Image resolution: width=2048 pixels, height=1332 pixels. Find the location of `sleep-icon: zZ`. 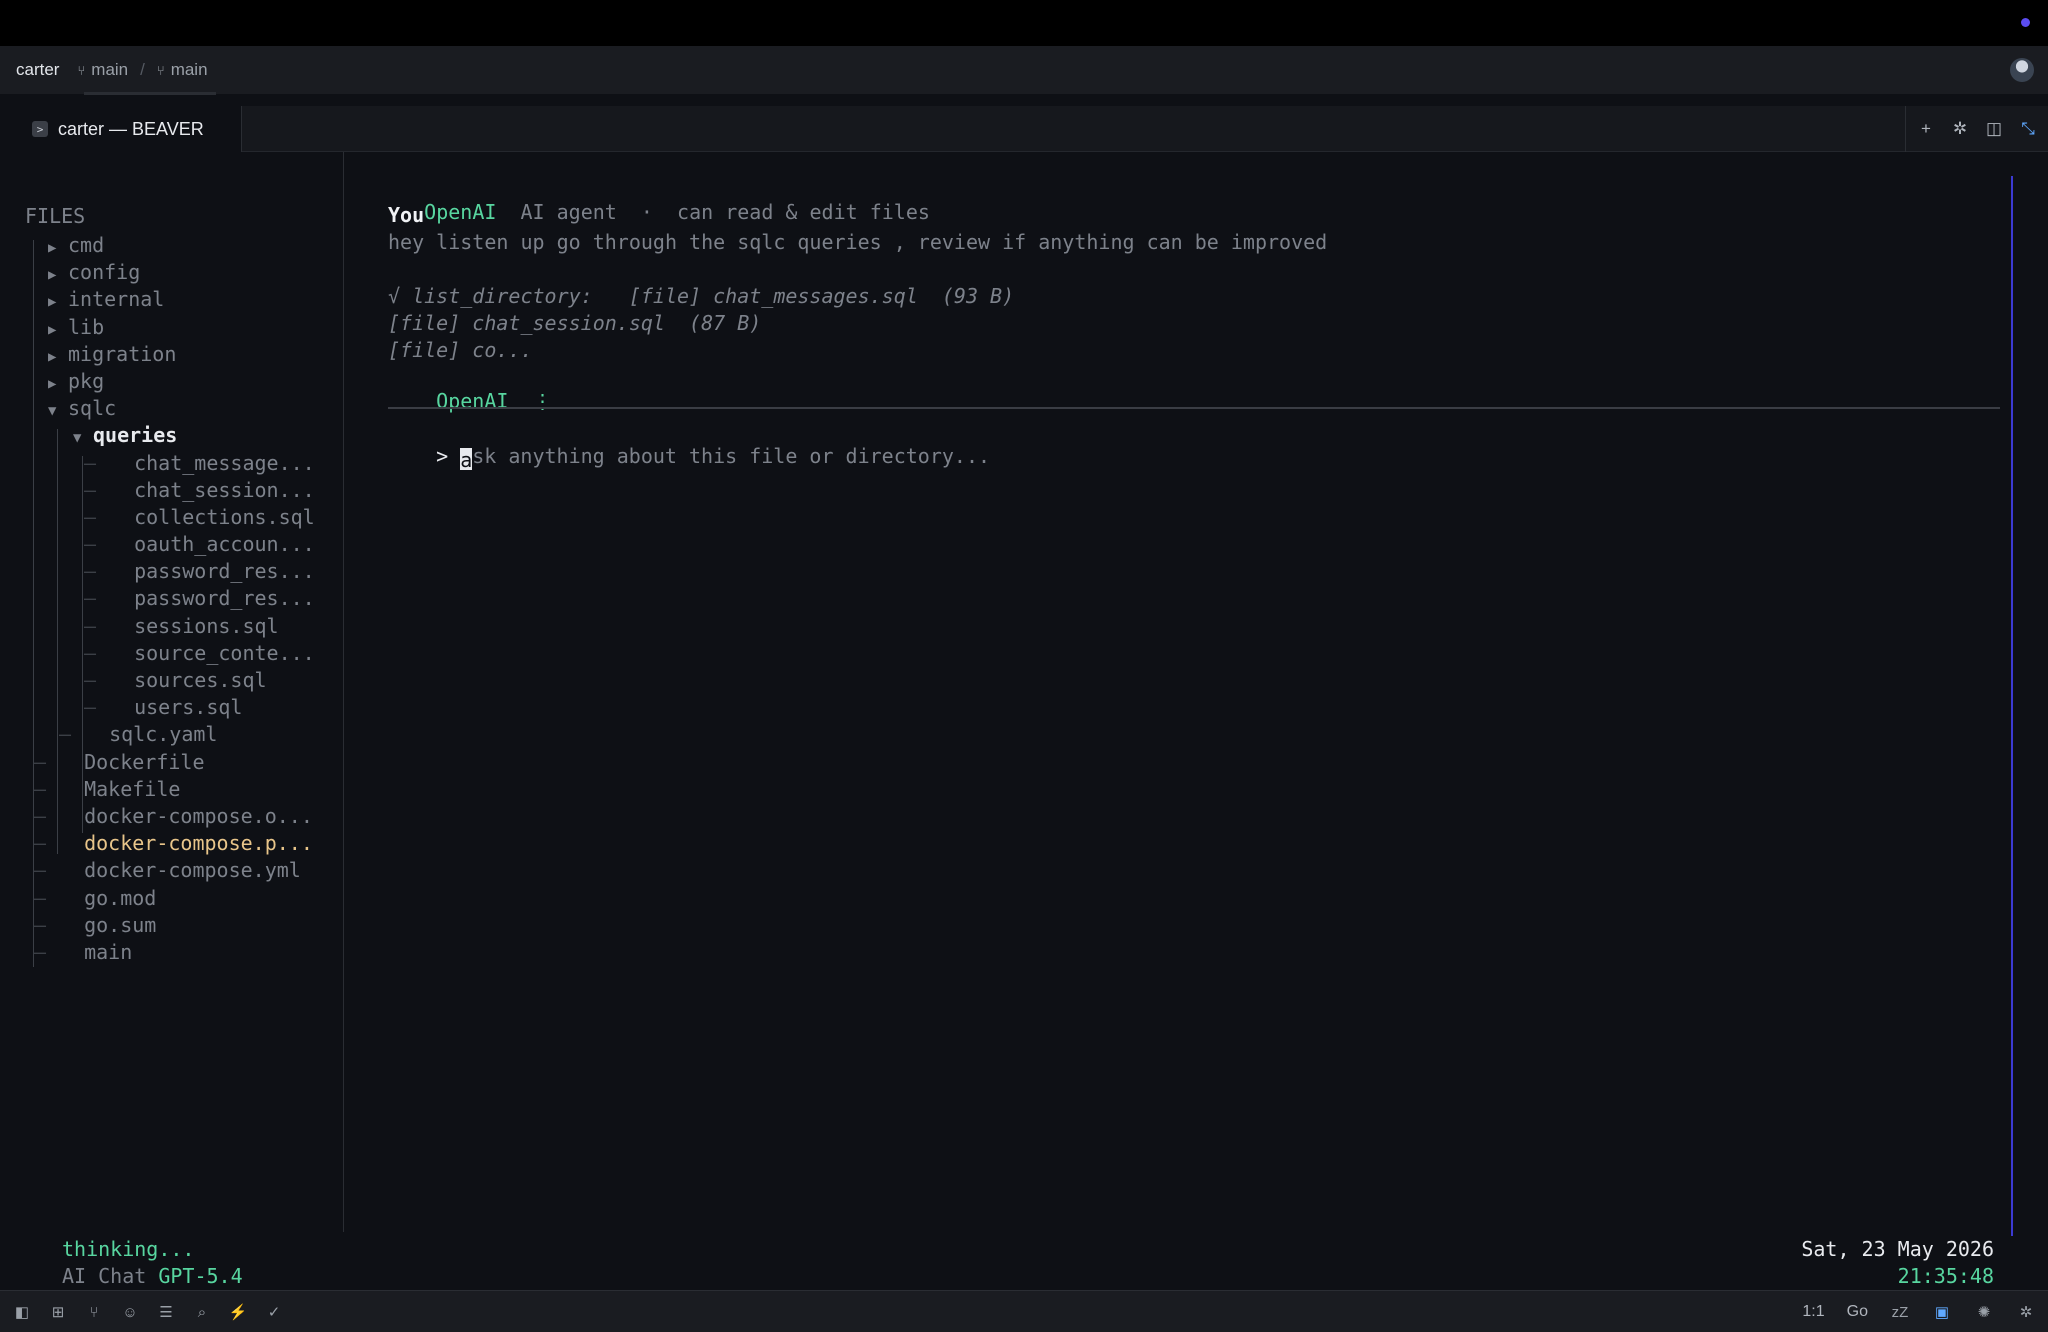

sleep-icon: zZ is located at coordinates (1900, 1312).